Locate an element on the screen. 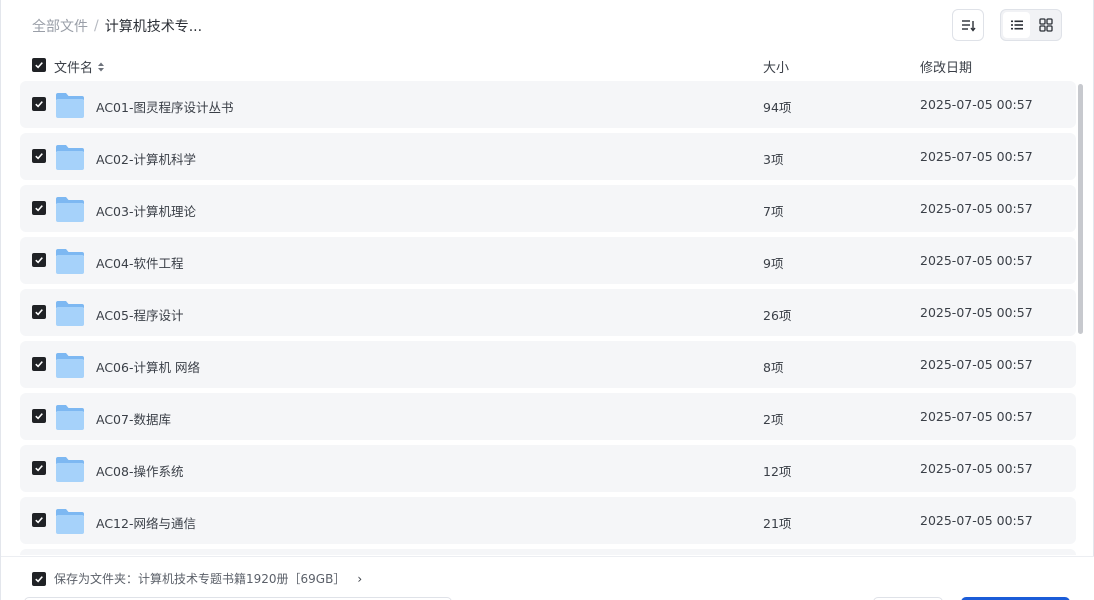 This screenshot has width=1094, height=600. file-name: AC08-操作系统 is located at coordinates (139, 470).